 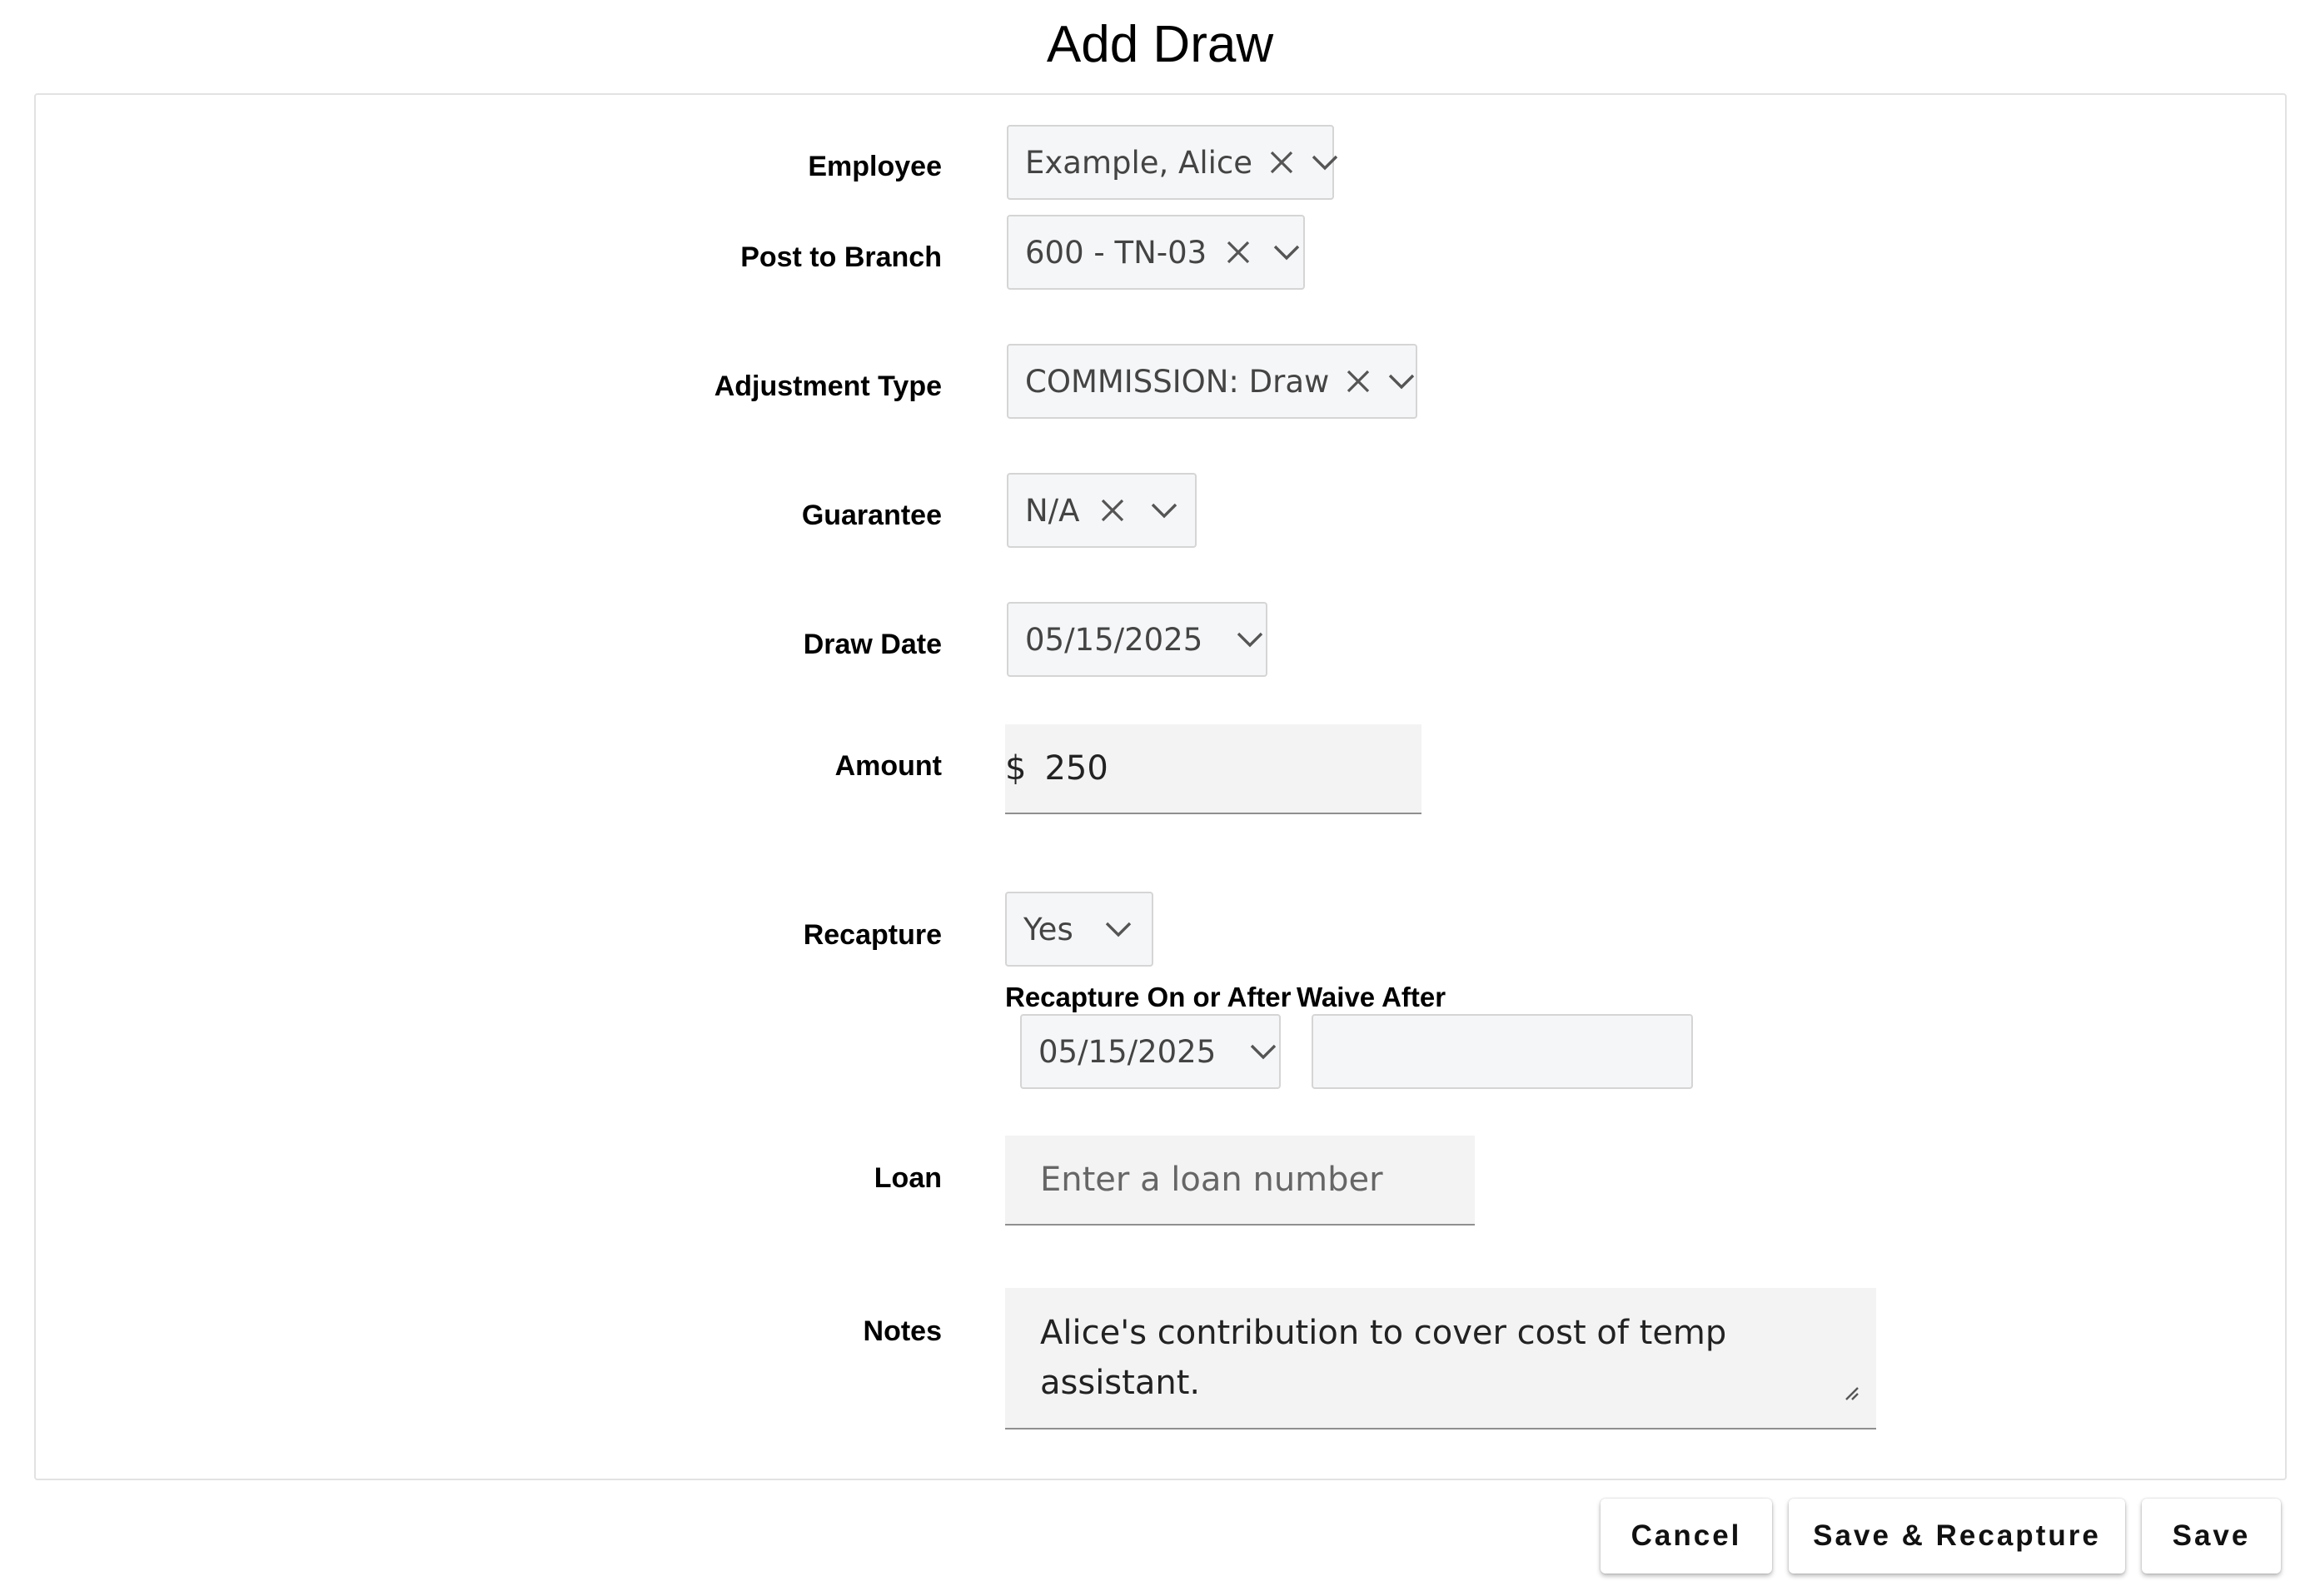 What do you see at coordinates (1160, 44) in the screenshot?
I see `page-title: Add Draw` at bounding box center [1160, 44].